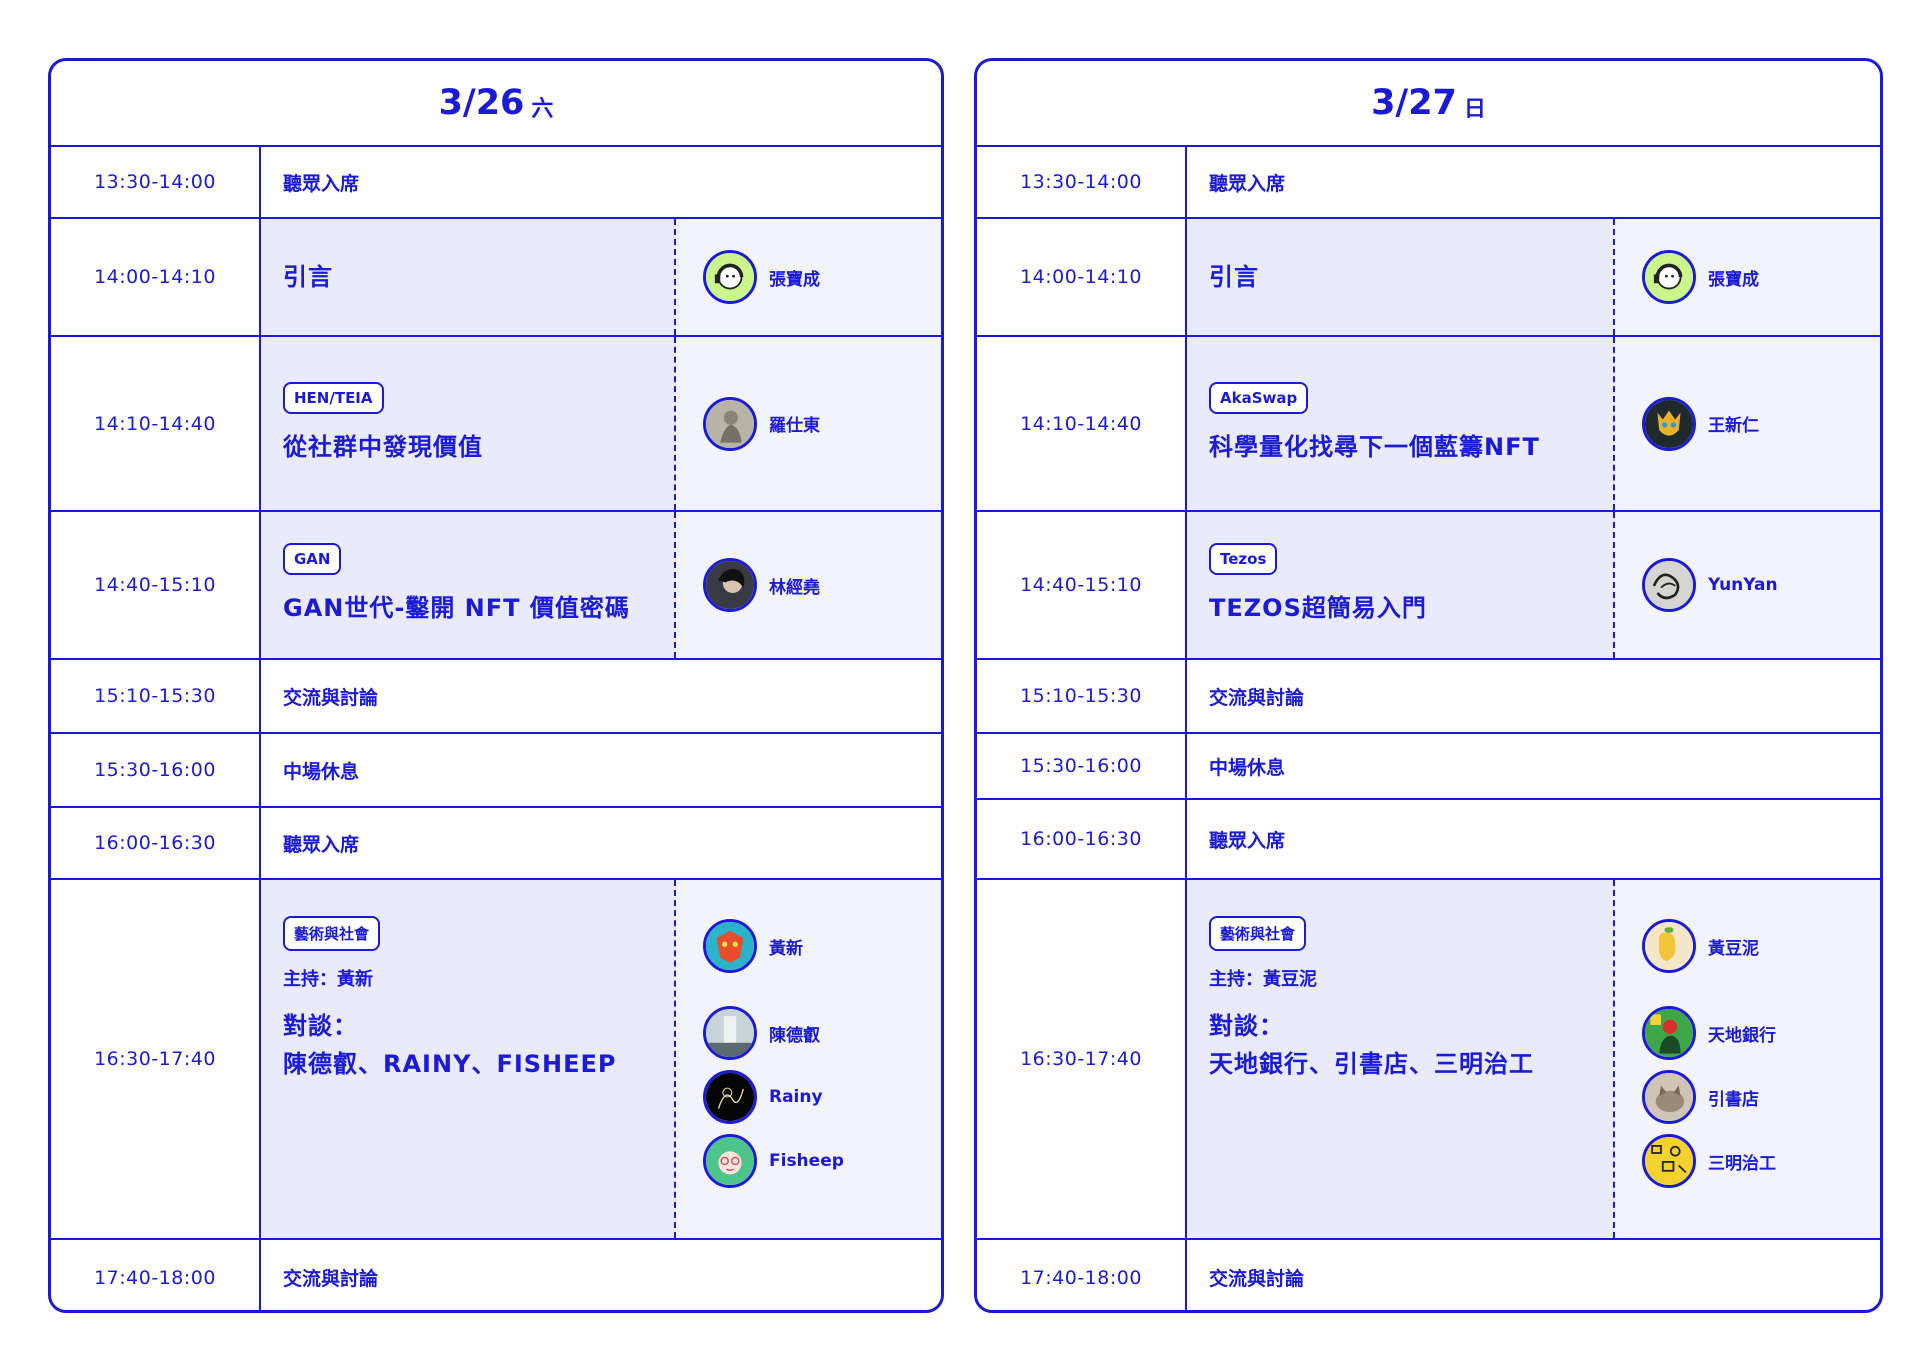  I want to click on talk-host: 主持：黃豆泥, so click(1263, 979).